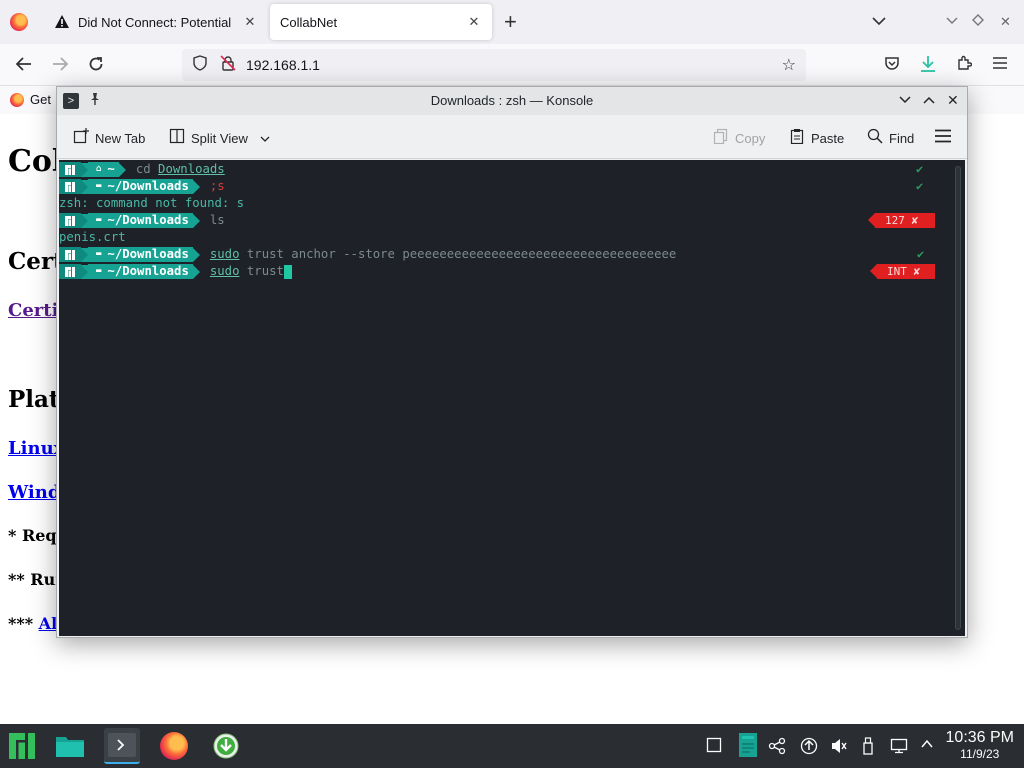 The width and height of the screenshot is (1024, 768). I want to click on updates-icon, so click(809, 748).